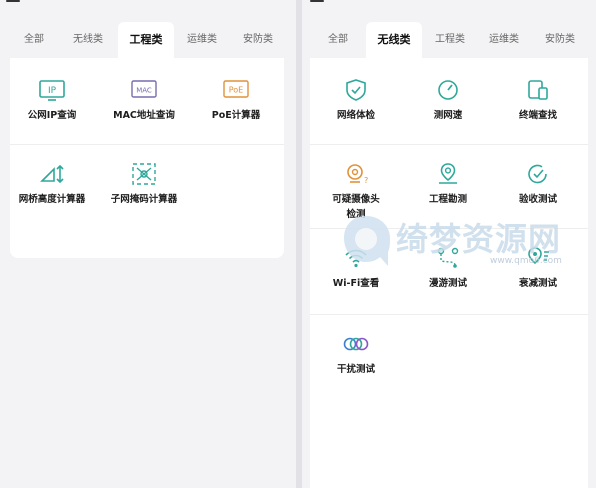 The image size is (596, 488). I want to click on subnet-mask-icon, so click(144, 174).